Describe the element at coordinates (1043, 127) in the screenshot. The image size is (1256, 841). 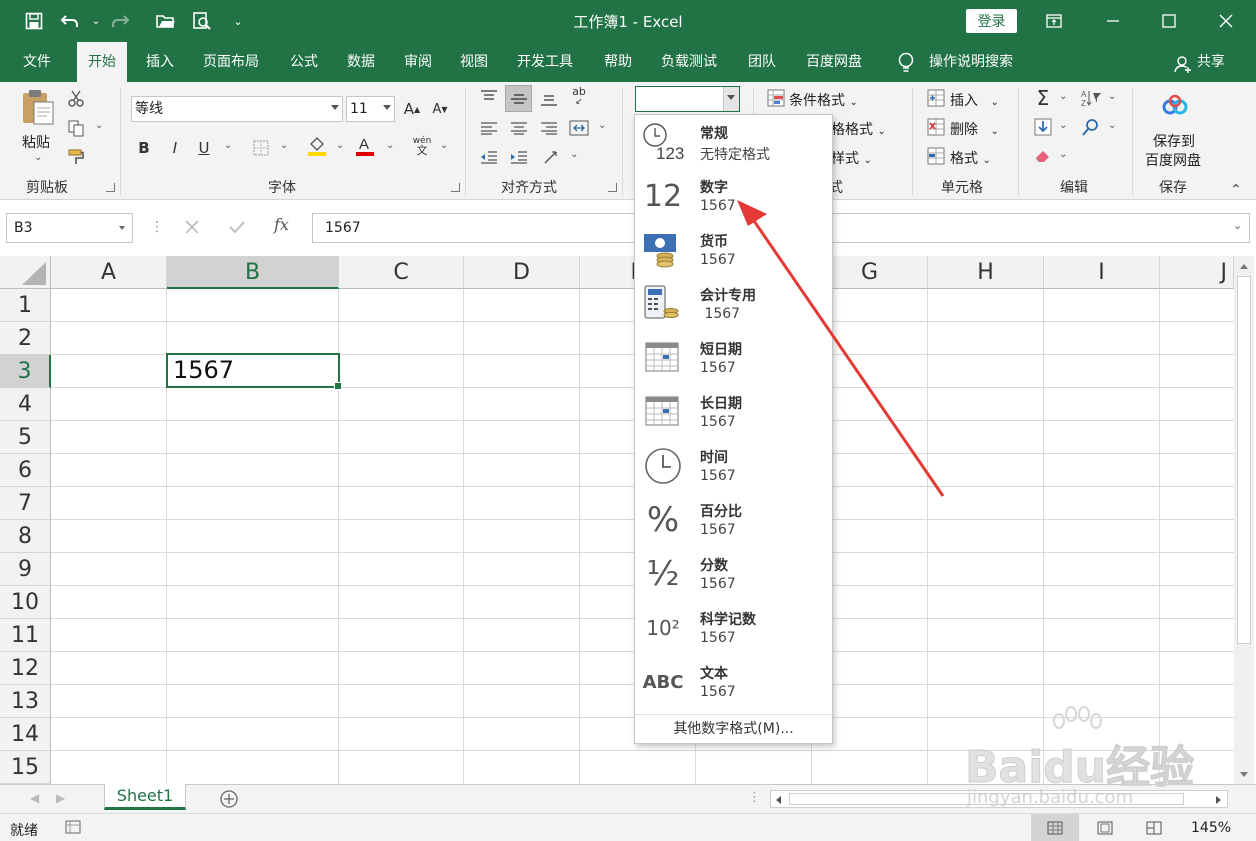
I see `fill-down-icon` at that location.